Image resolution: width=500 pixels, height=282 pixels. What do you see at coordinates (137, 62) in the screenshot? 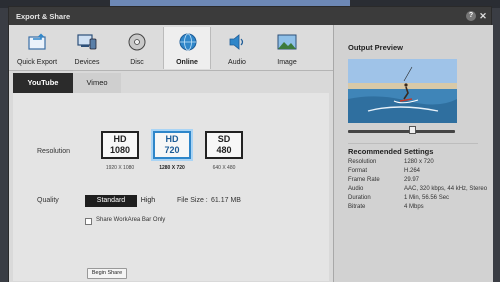
I see `tab-disc-label: Disc` at bounding box center [137, 62].